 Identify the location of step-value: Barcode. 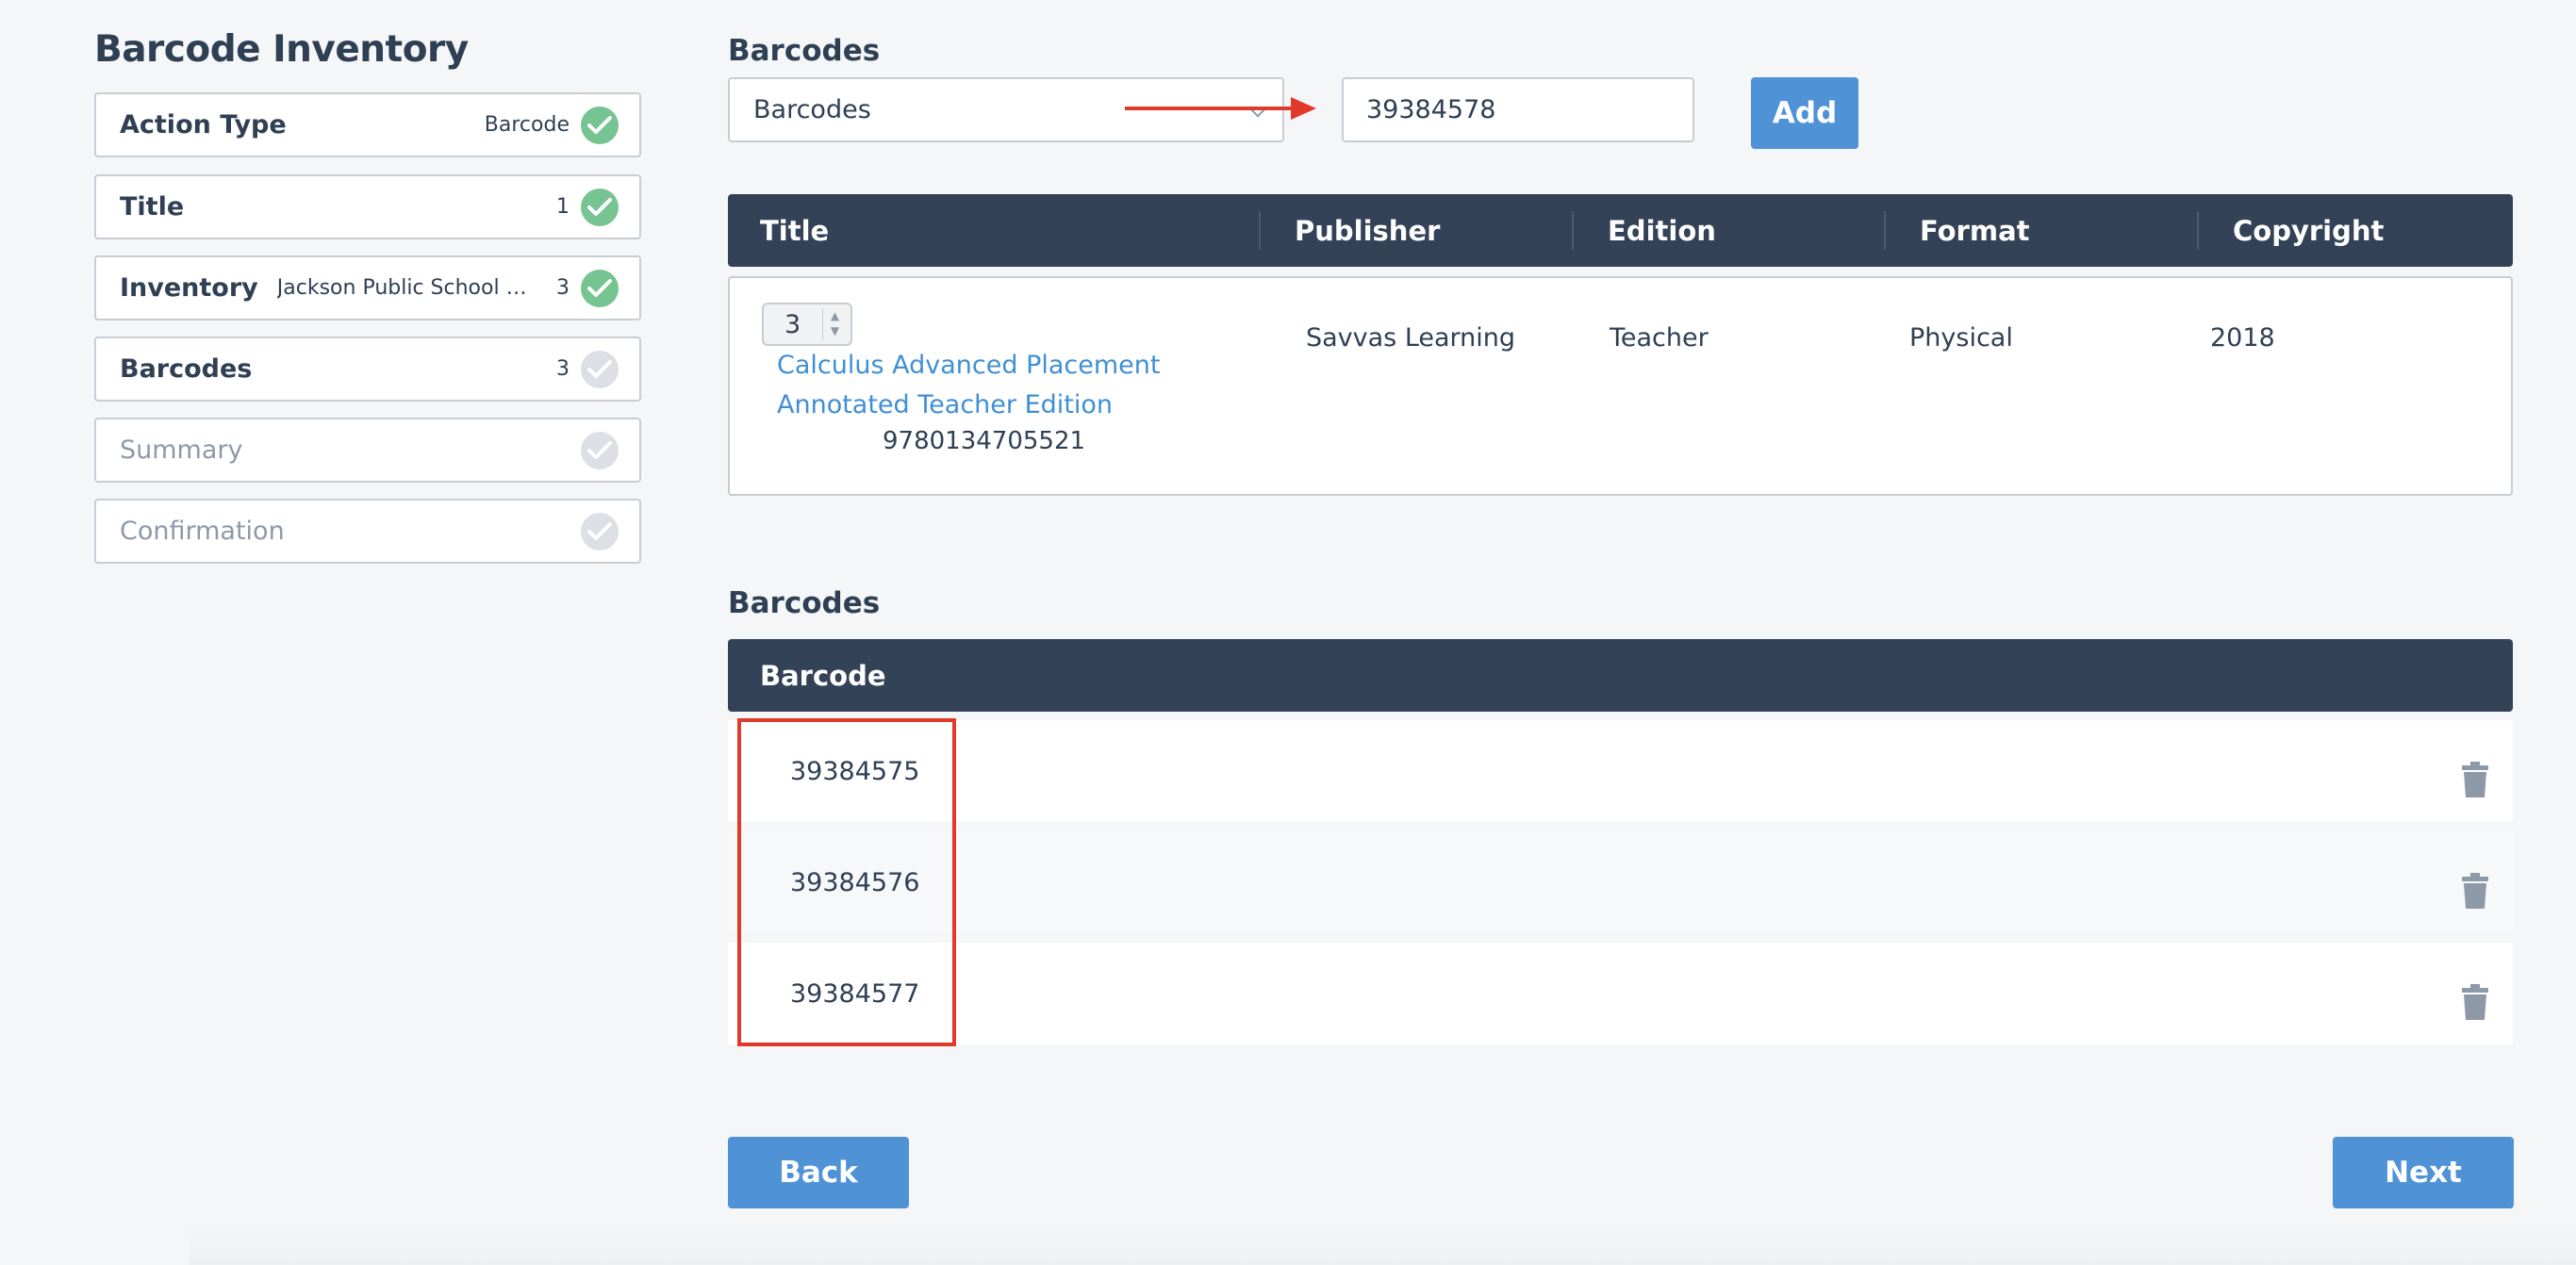
(527, 125).